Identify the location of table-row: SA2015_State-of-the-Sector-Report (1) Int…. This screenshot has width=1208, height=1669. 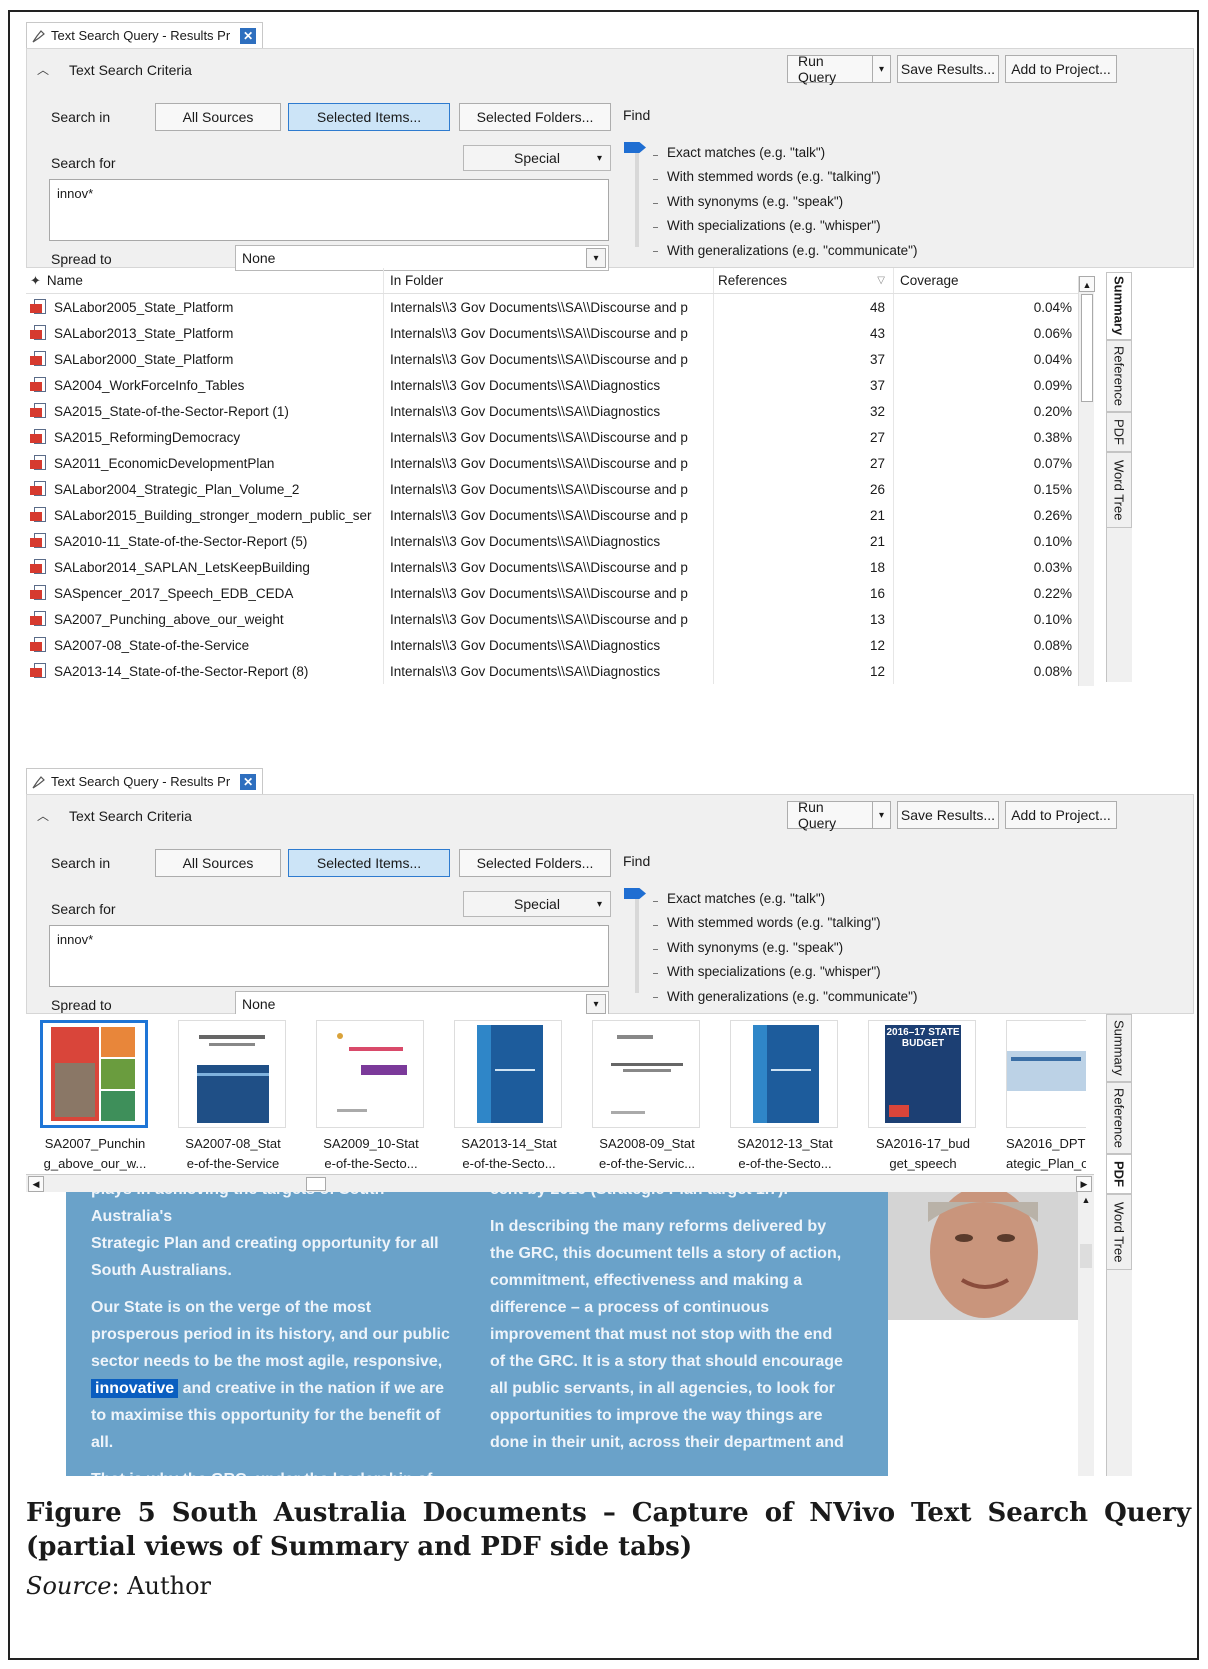
(560, 411).